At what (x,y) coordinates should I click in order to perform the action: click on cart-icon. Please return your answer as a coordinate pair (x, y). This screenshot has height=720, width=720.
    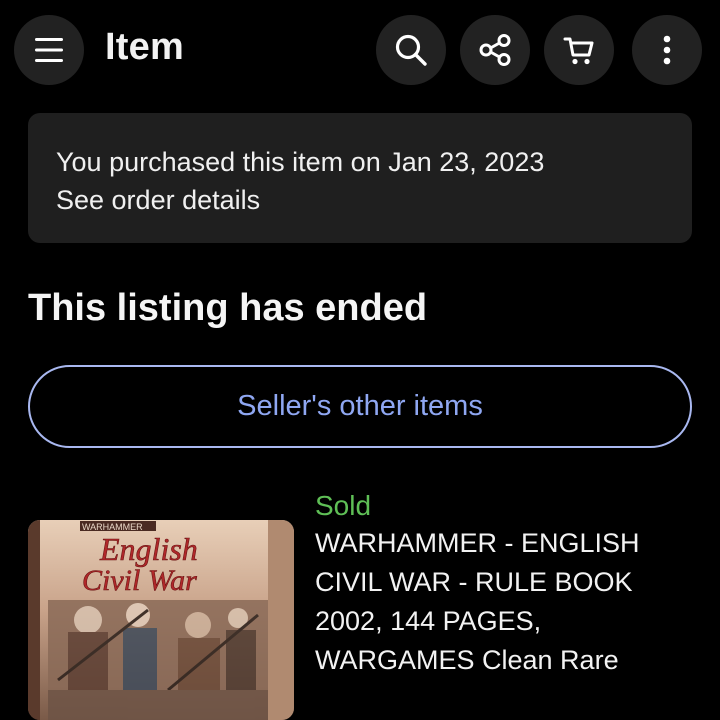
    Looking at the image, I should click on (578, 51).